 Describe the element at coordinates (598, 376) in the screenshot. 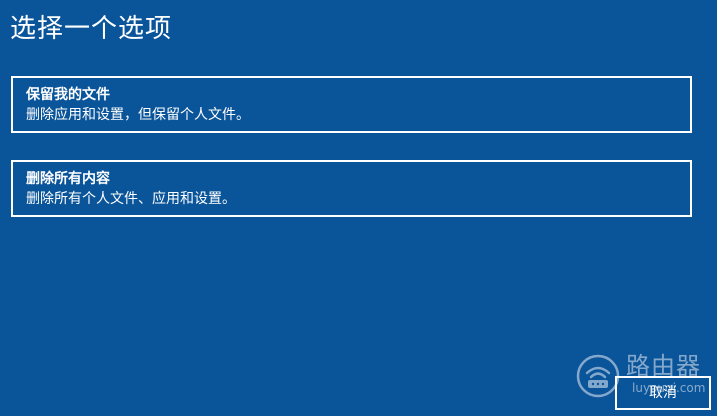

I see `router-logo-icon` at that location.